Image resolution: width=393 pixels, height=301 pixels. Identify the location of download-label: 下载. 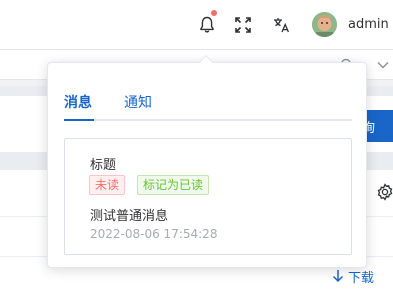
(361, 278).